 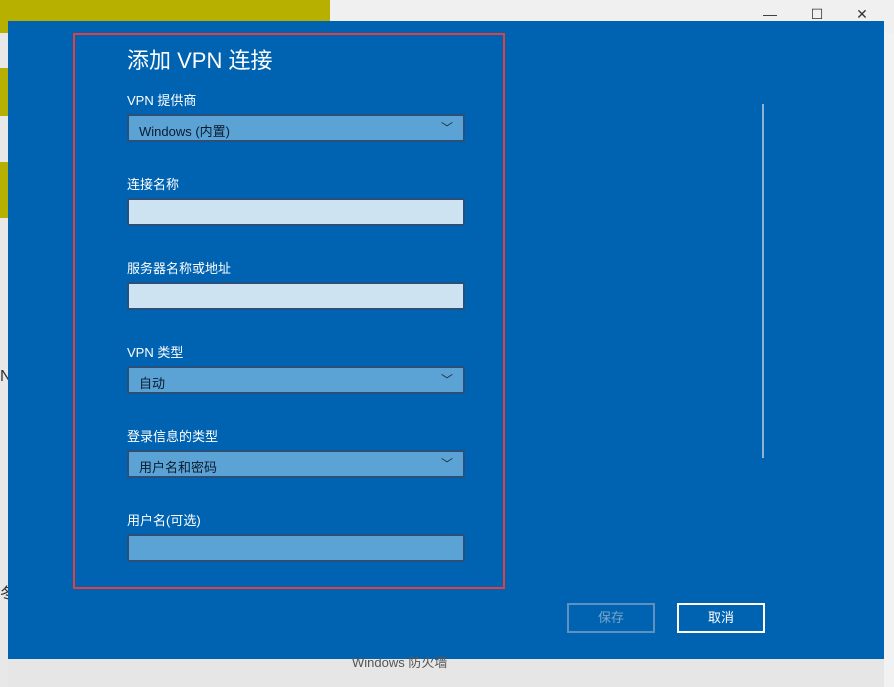 I want to click on vpn-type-value: 自动, so click(x=152, y=383).